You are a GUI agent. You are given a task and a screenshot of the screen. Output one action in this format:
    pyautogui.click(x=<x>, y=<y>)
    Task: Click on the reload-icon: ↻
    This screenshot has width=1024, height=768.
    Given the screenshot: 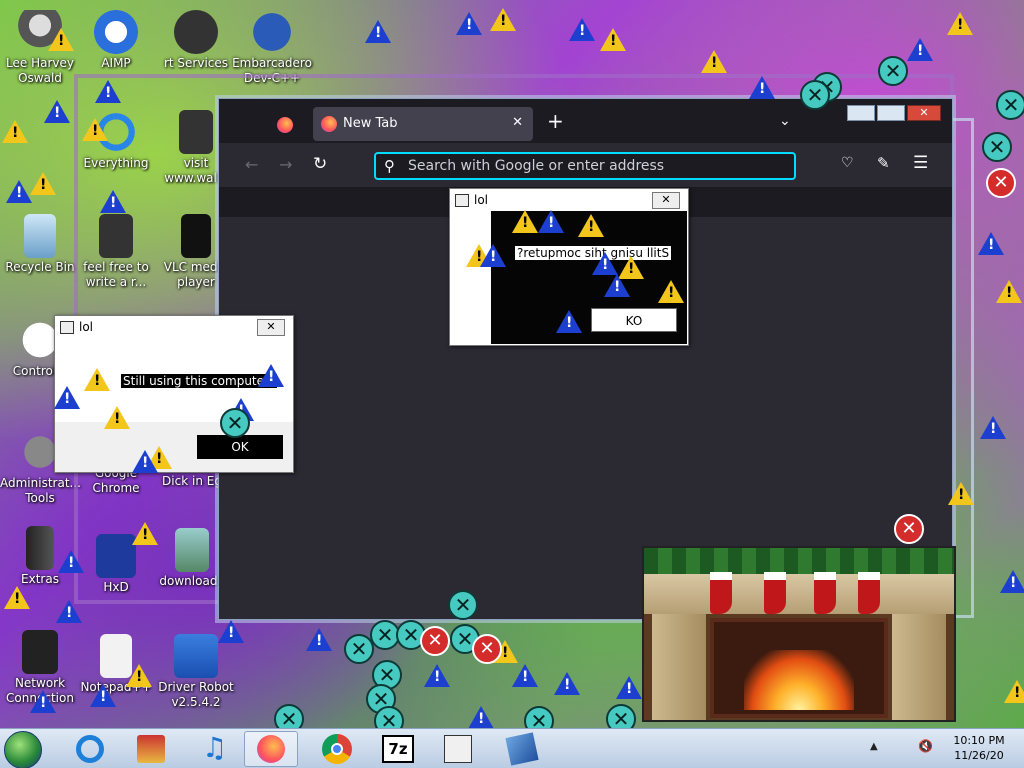 What is the action you would take?
    pyautogui.click(x=320, y=164)
    